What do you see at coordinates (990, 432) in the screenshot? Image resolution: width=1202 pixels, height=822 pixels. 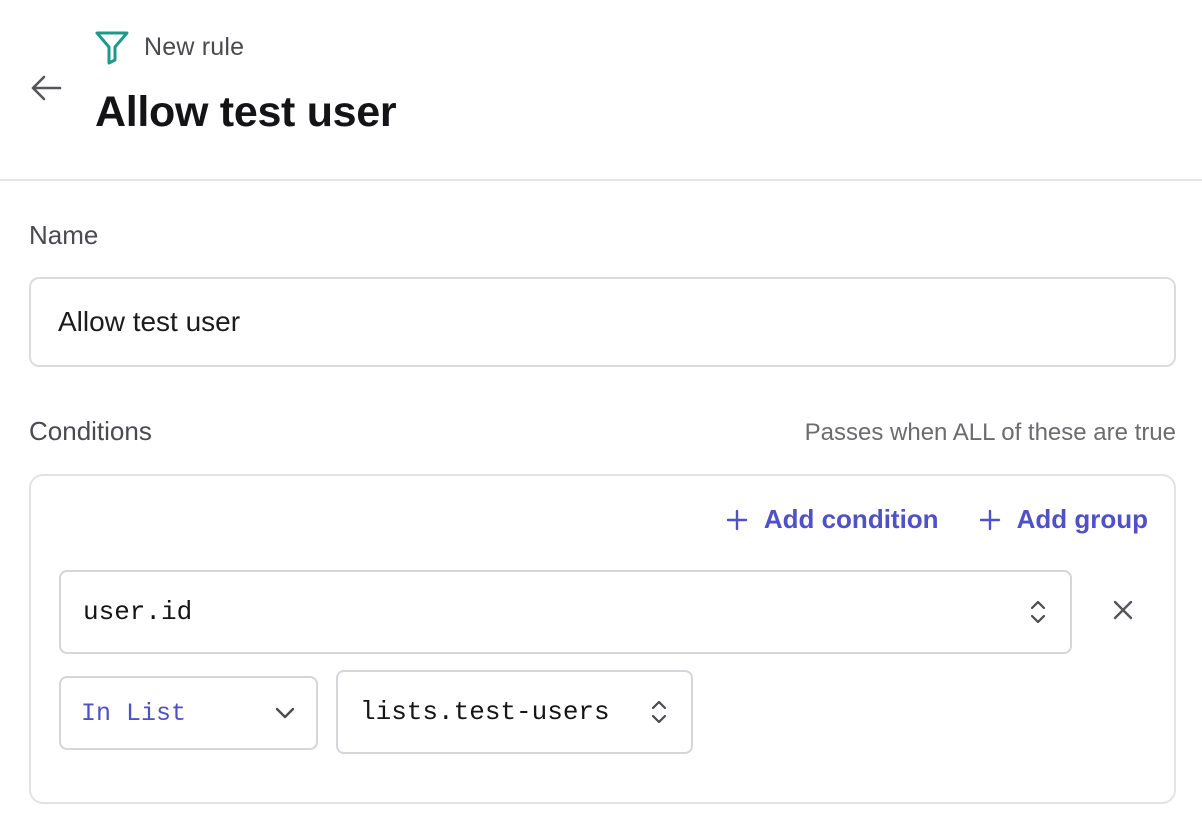 I see `conditions-hint: Passes when ALL of these are true` at bounding box center [990, 432].